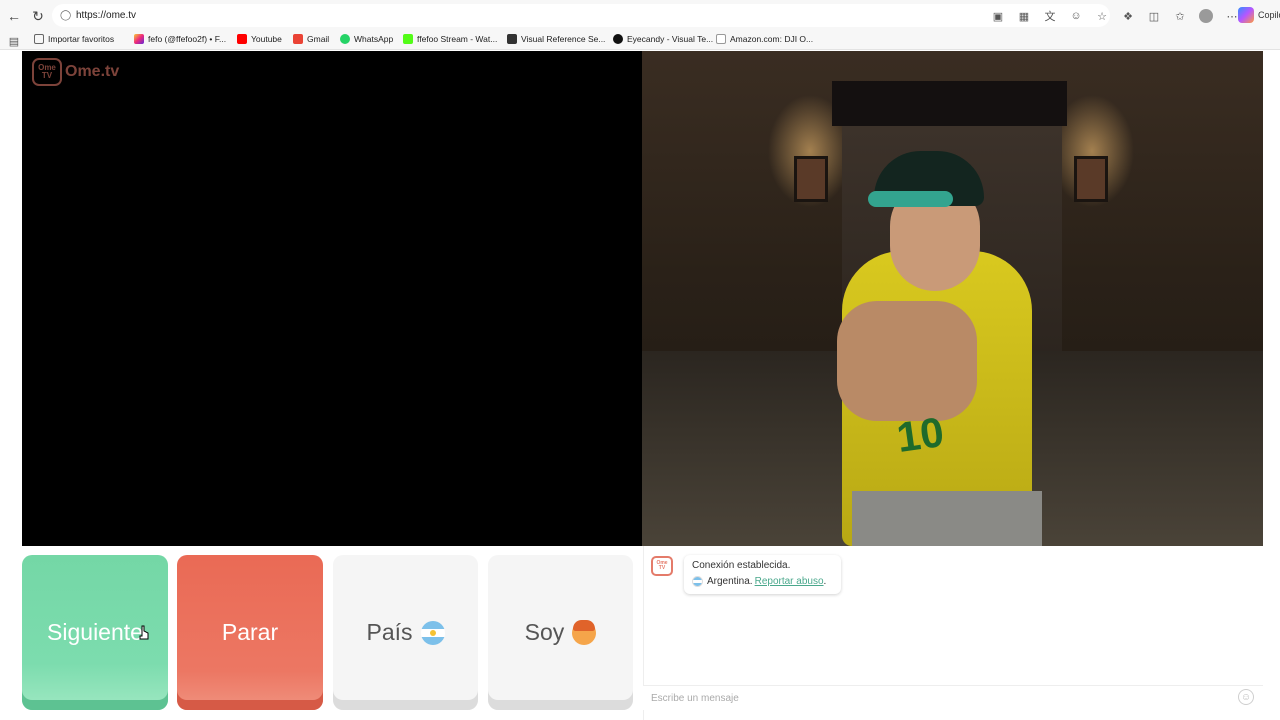  What do you see at coordinates (811, 179) in the screenshot?
I see `wall-frame-left` at bounding box center [811, 179].